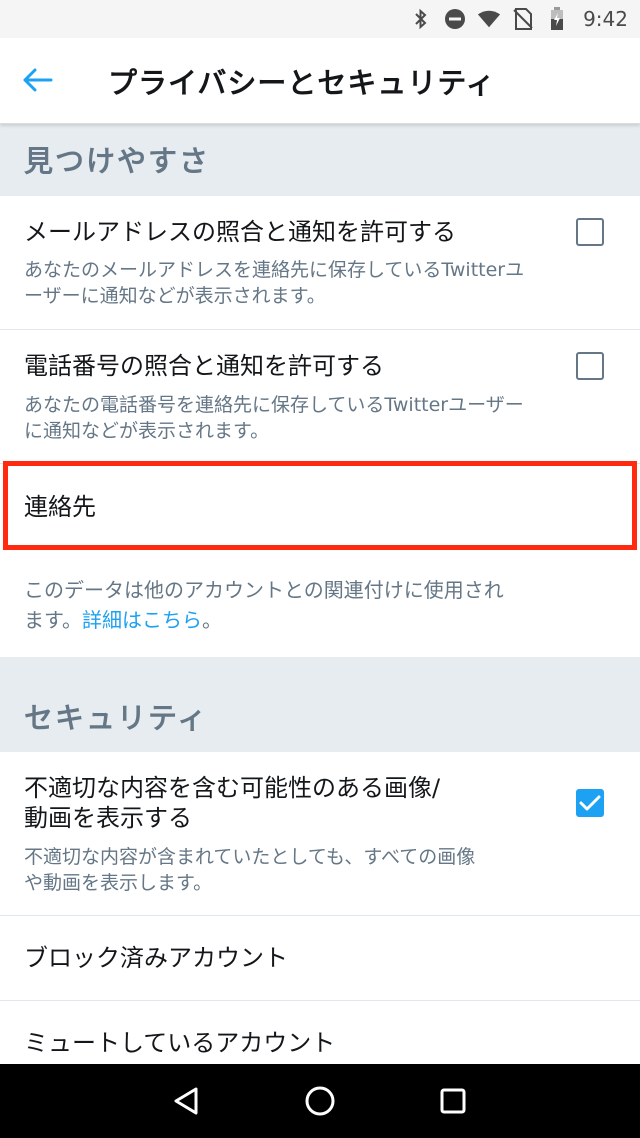 This screenshot has width=640, height=1138. What do you see at coordinates (264, 590) in the screenshot?
I see `info-text-line1: このデータは他のアカウントとの関連付けに使用され` at bounding box center [264, 590].